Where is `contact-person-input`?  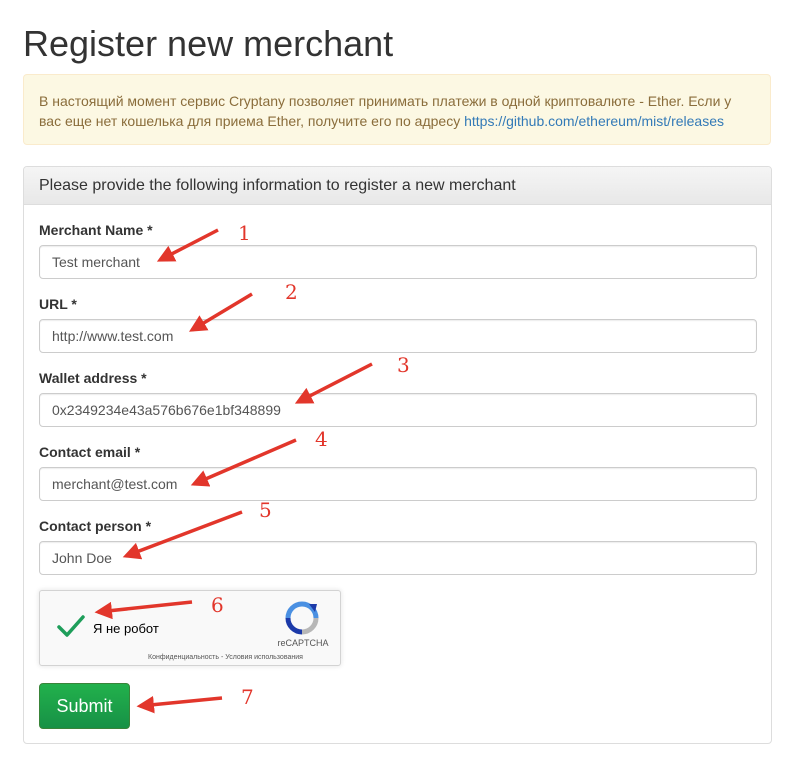 contact-person-input is located at coordinates (398, 558).